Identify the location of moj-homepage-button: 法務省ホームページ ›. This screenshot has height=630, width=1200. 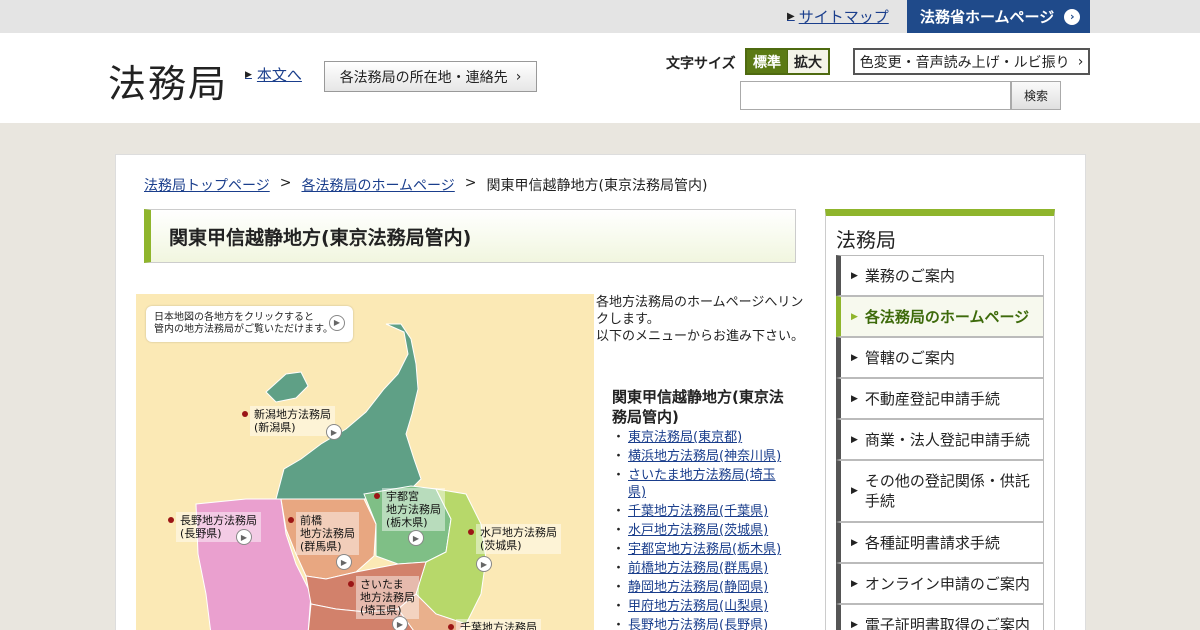
(998, 16).